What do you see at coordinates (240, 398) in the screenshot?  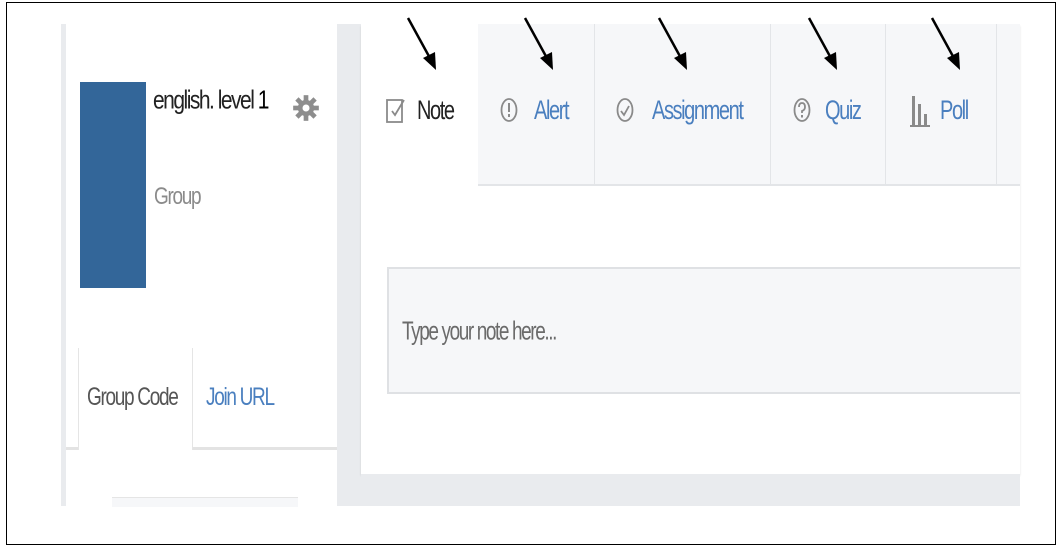 I see `tab-join-url: Join URL` at bounding box center [240, 398].